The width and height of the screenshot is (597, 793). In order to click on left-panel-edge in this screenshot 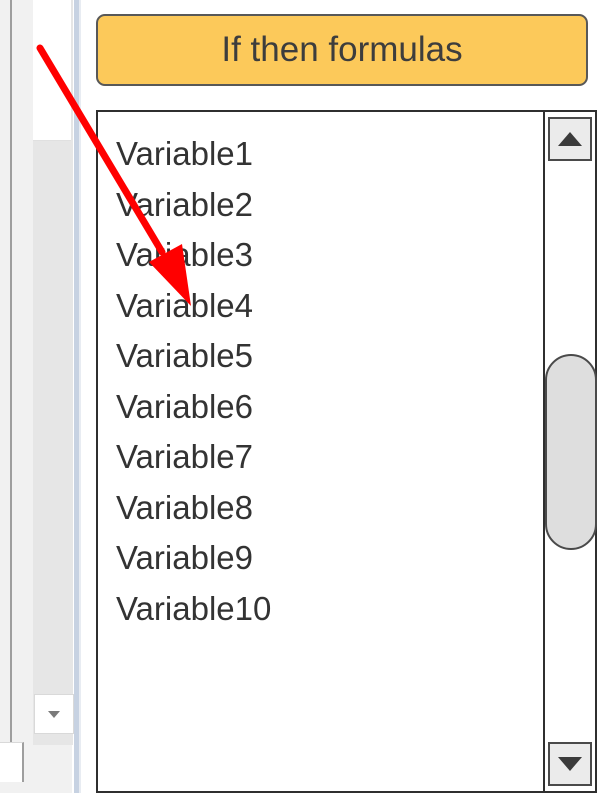, I will do `click(11, 372)`.